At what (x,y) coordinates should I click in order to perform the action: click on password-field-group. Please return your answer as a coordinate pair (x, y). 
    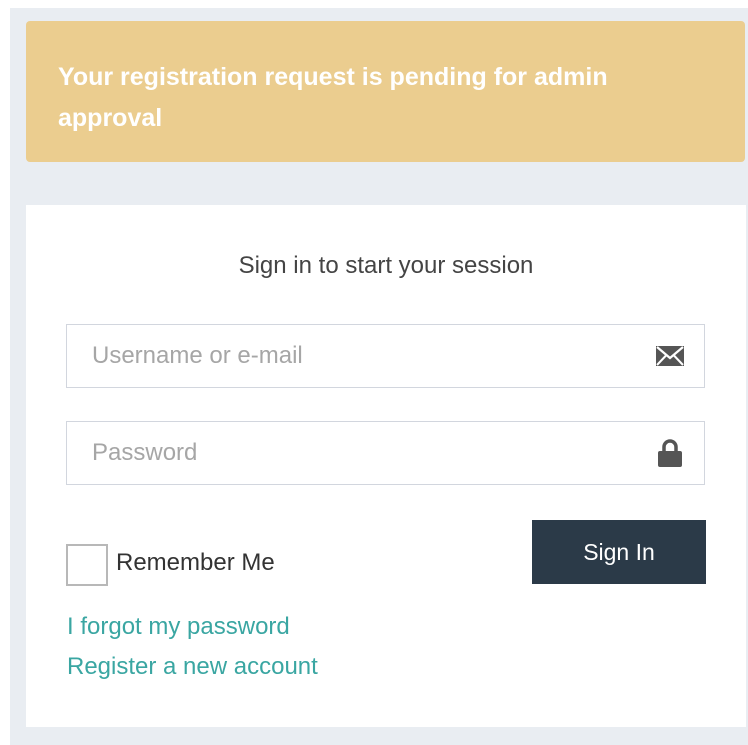
    Looking at the image, I should click on (385, 453).